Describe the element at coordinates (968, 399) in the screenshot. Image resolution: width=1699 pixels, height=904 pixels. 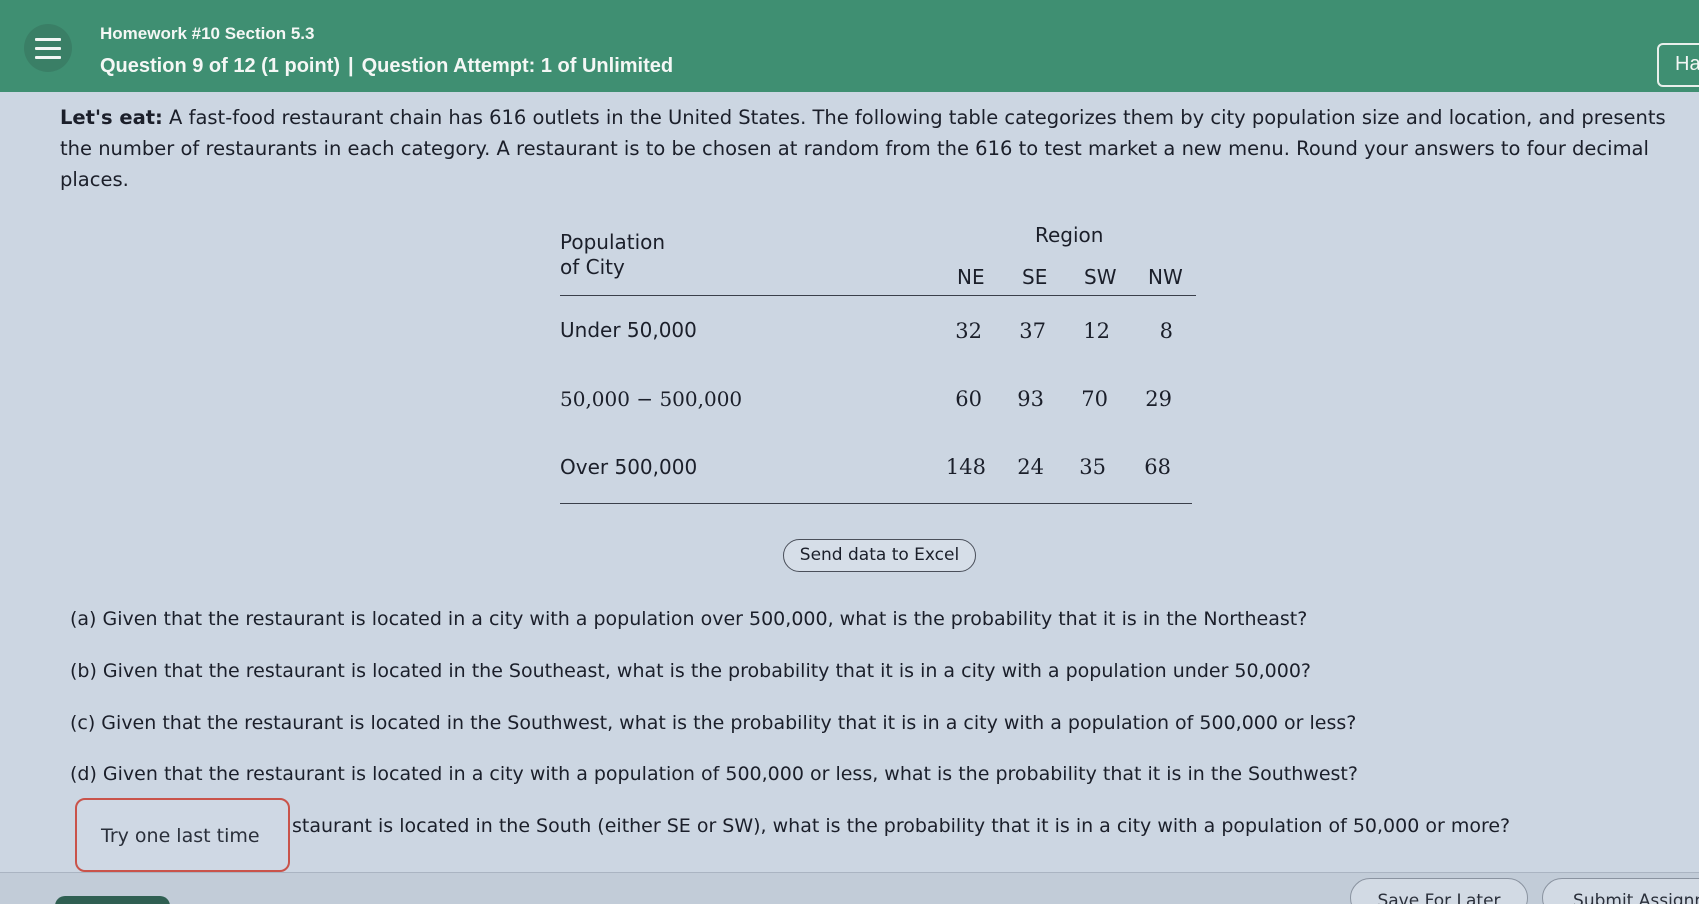
I see `cell-value: 60` at that location.